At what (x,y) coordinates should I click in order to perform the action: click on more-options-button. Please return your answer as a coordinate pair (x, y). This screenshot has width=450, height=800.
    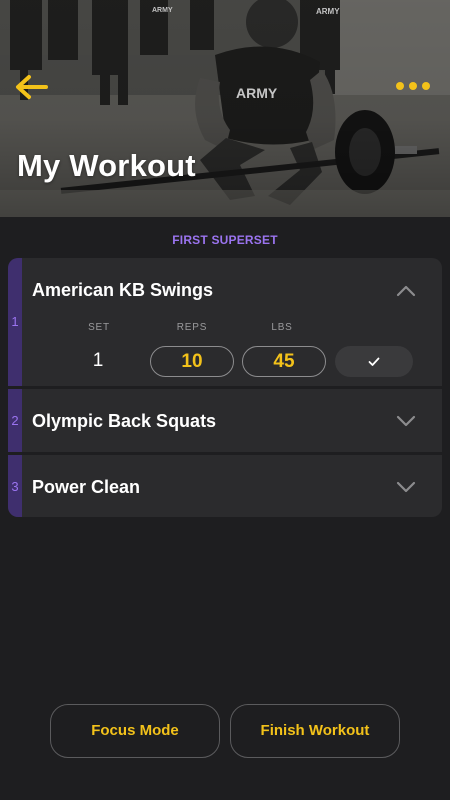
    Looking at the image, I should click on (413, 86).